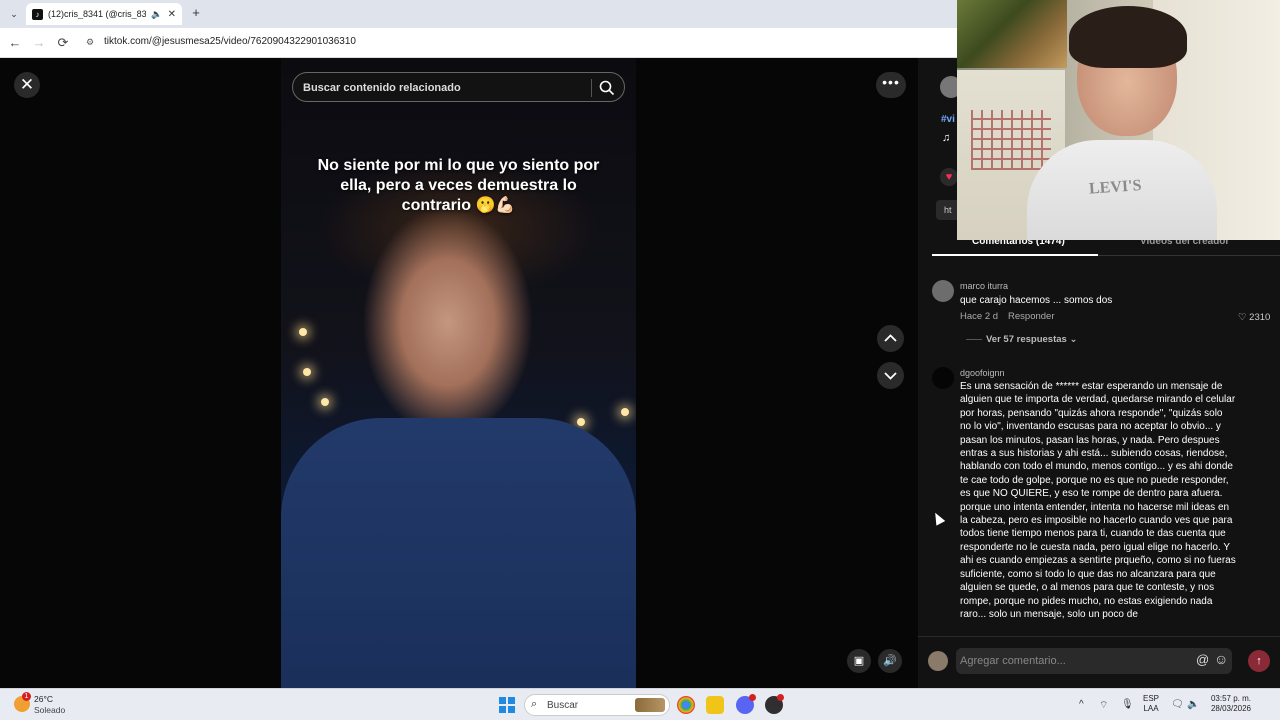 The width and height of the screenshot is (1280, 720). What do you see at coordinates (587, 705) in the screenshot?
I see `taskbar-search-input` at bounding box center [587, 705].